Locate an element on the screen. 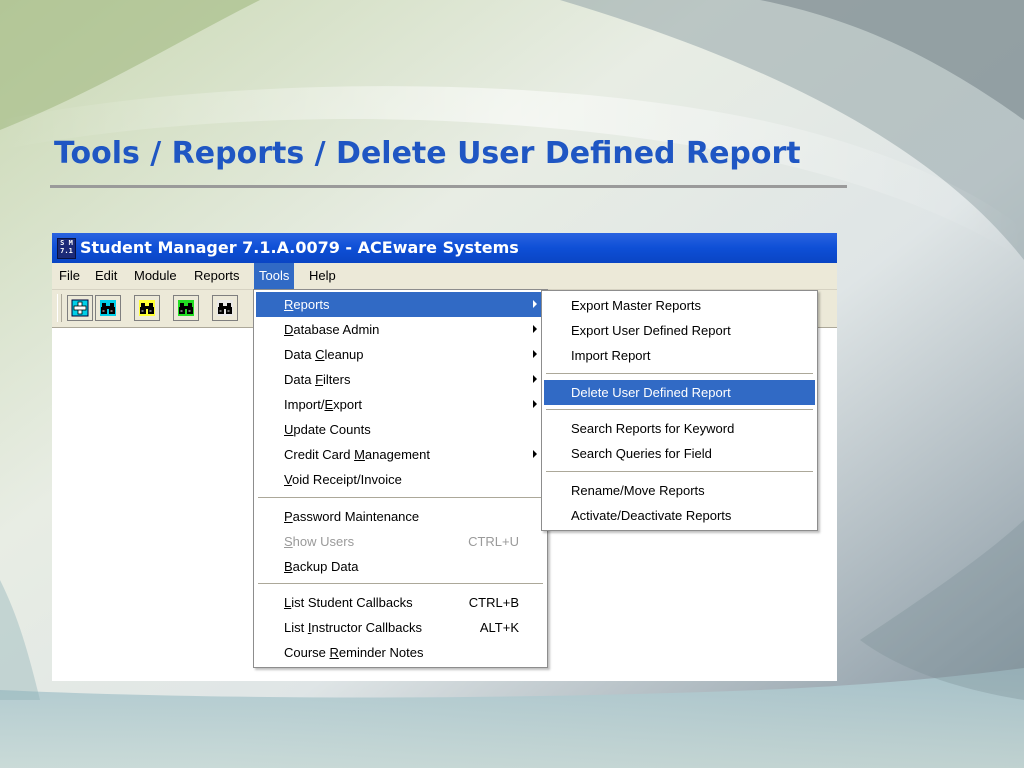 The height and width of the screenshot is (768, 1024). menu-item-label: Course Reminder Notes is located at coordinates (354, 652).